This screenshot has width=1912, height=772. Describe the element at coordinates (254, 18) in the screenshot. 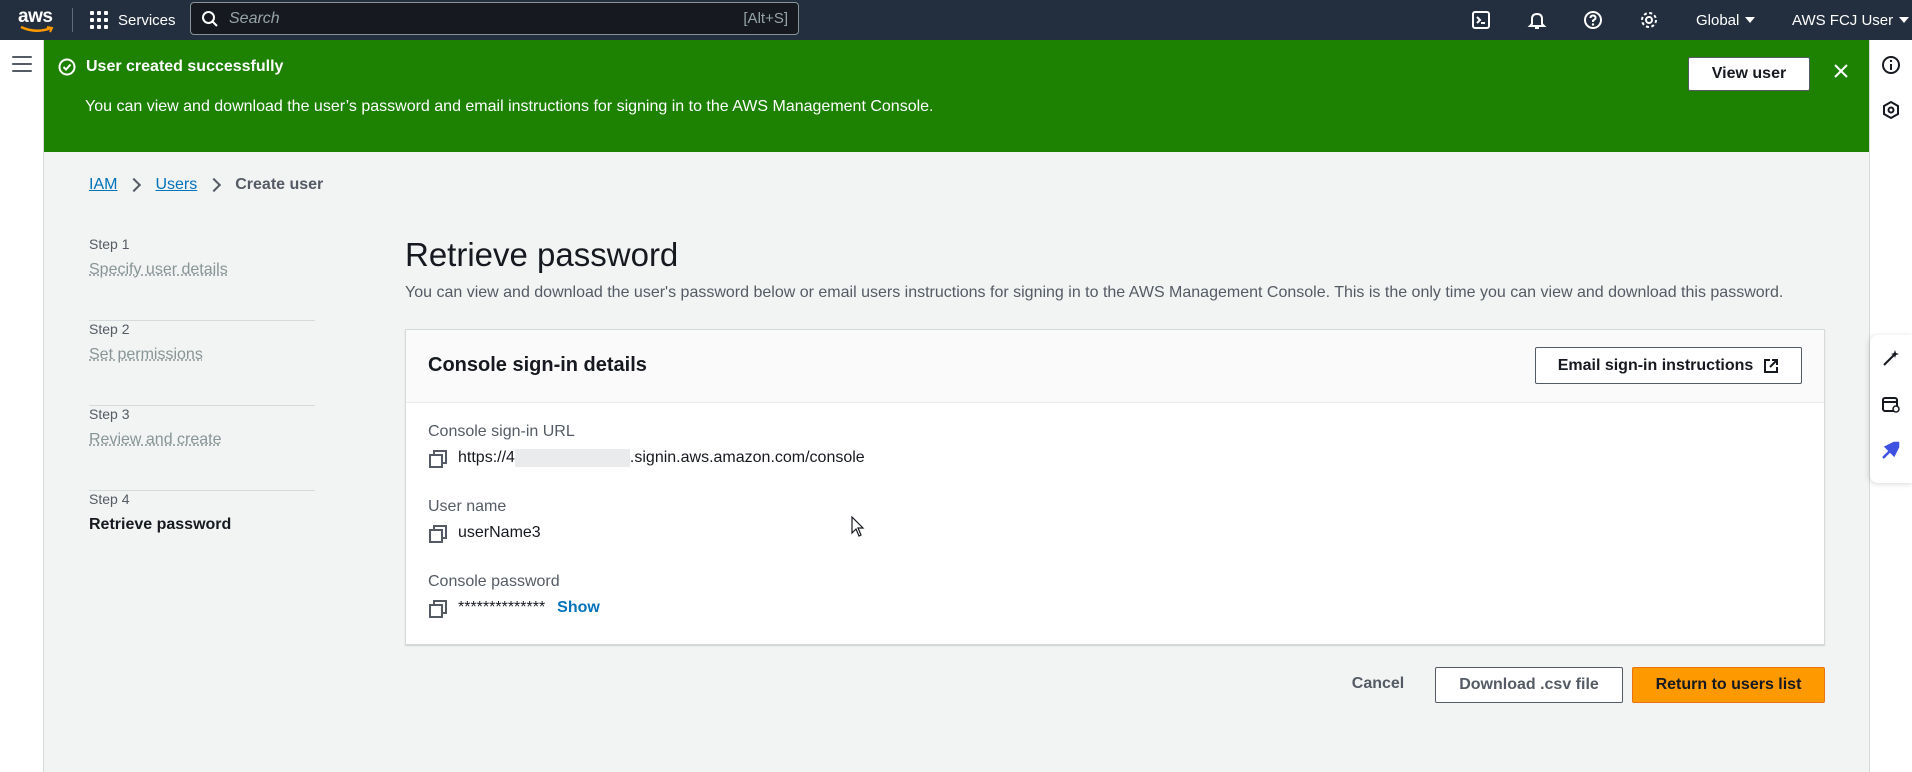

I see `search-placeholder: Search` at that location.